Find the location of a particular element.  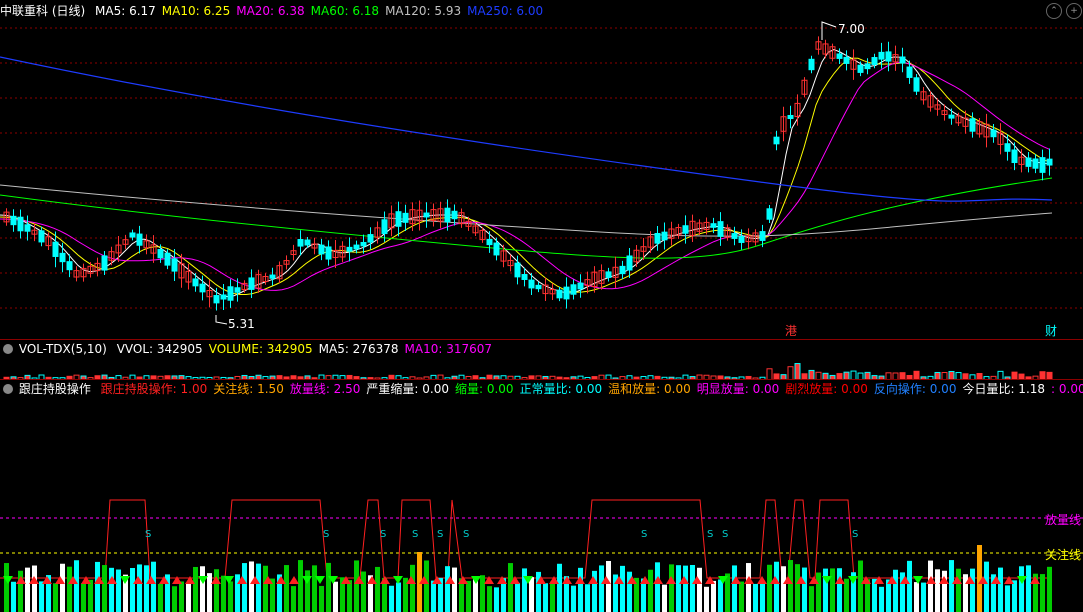

expand-icon: + is located at coordinates (1074, 11).